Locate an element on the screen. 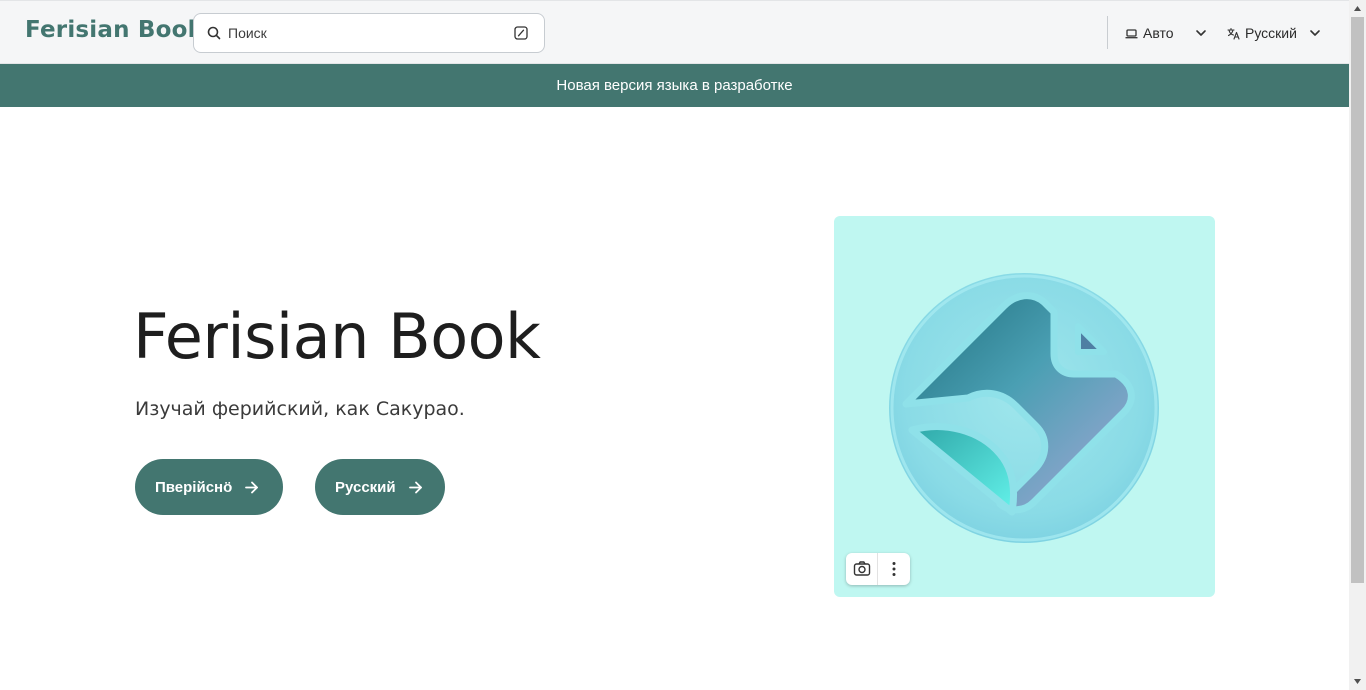  language-button-russian: Русский is located at coordinates (380, 487).